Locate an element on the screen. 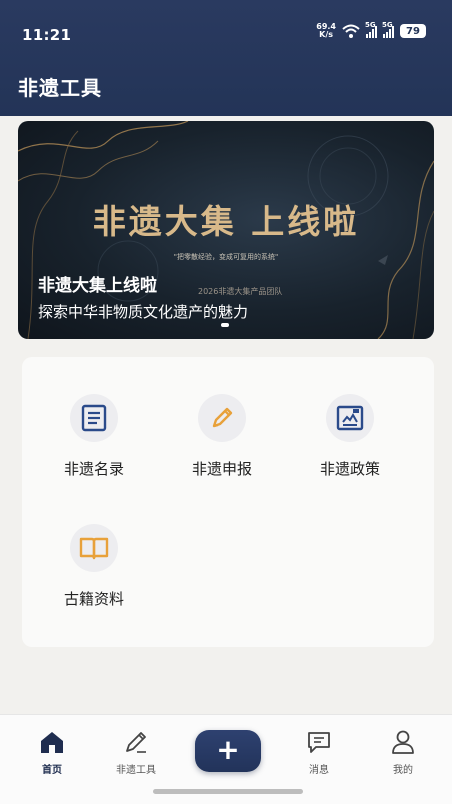  message-icon is located at coordinates (319, 742).